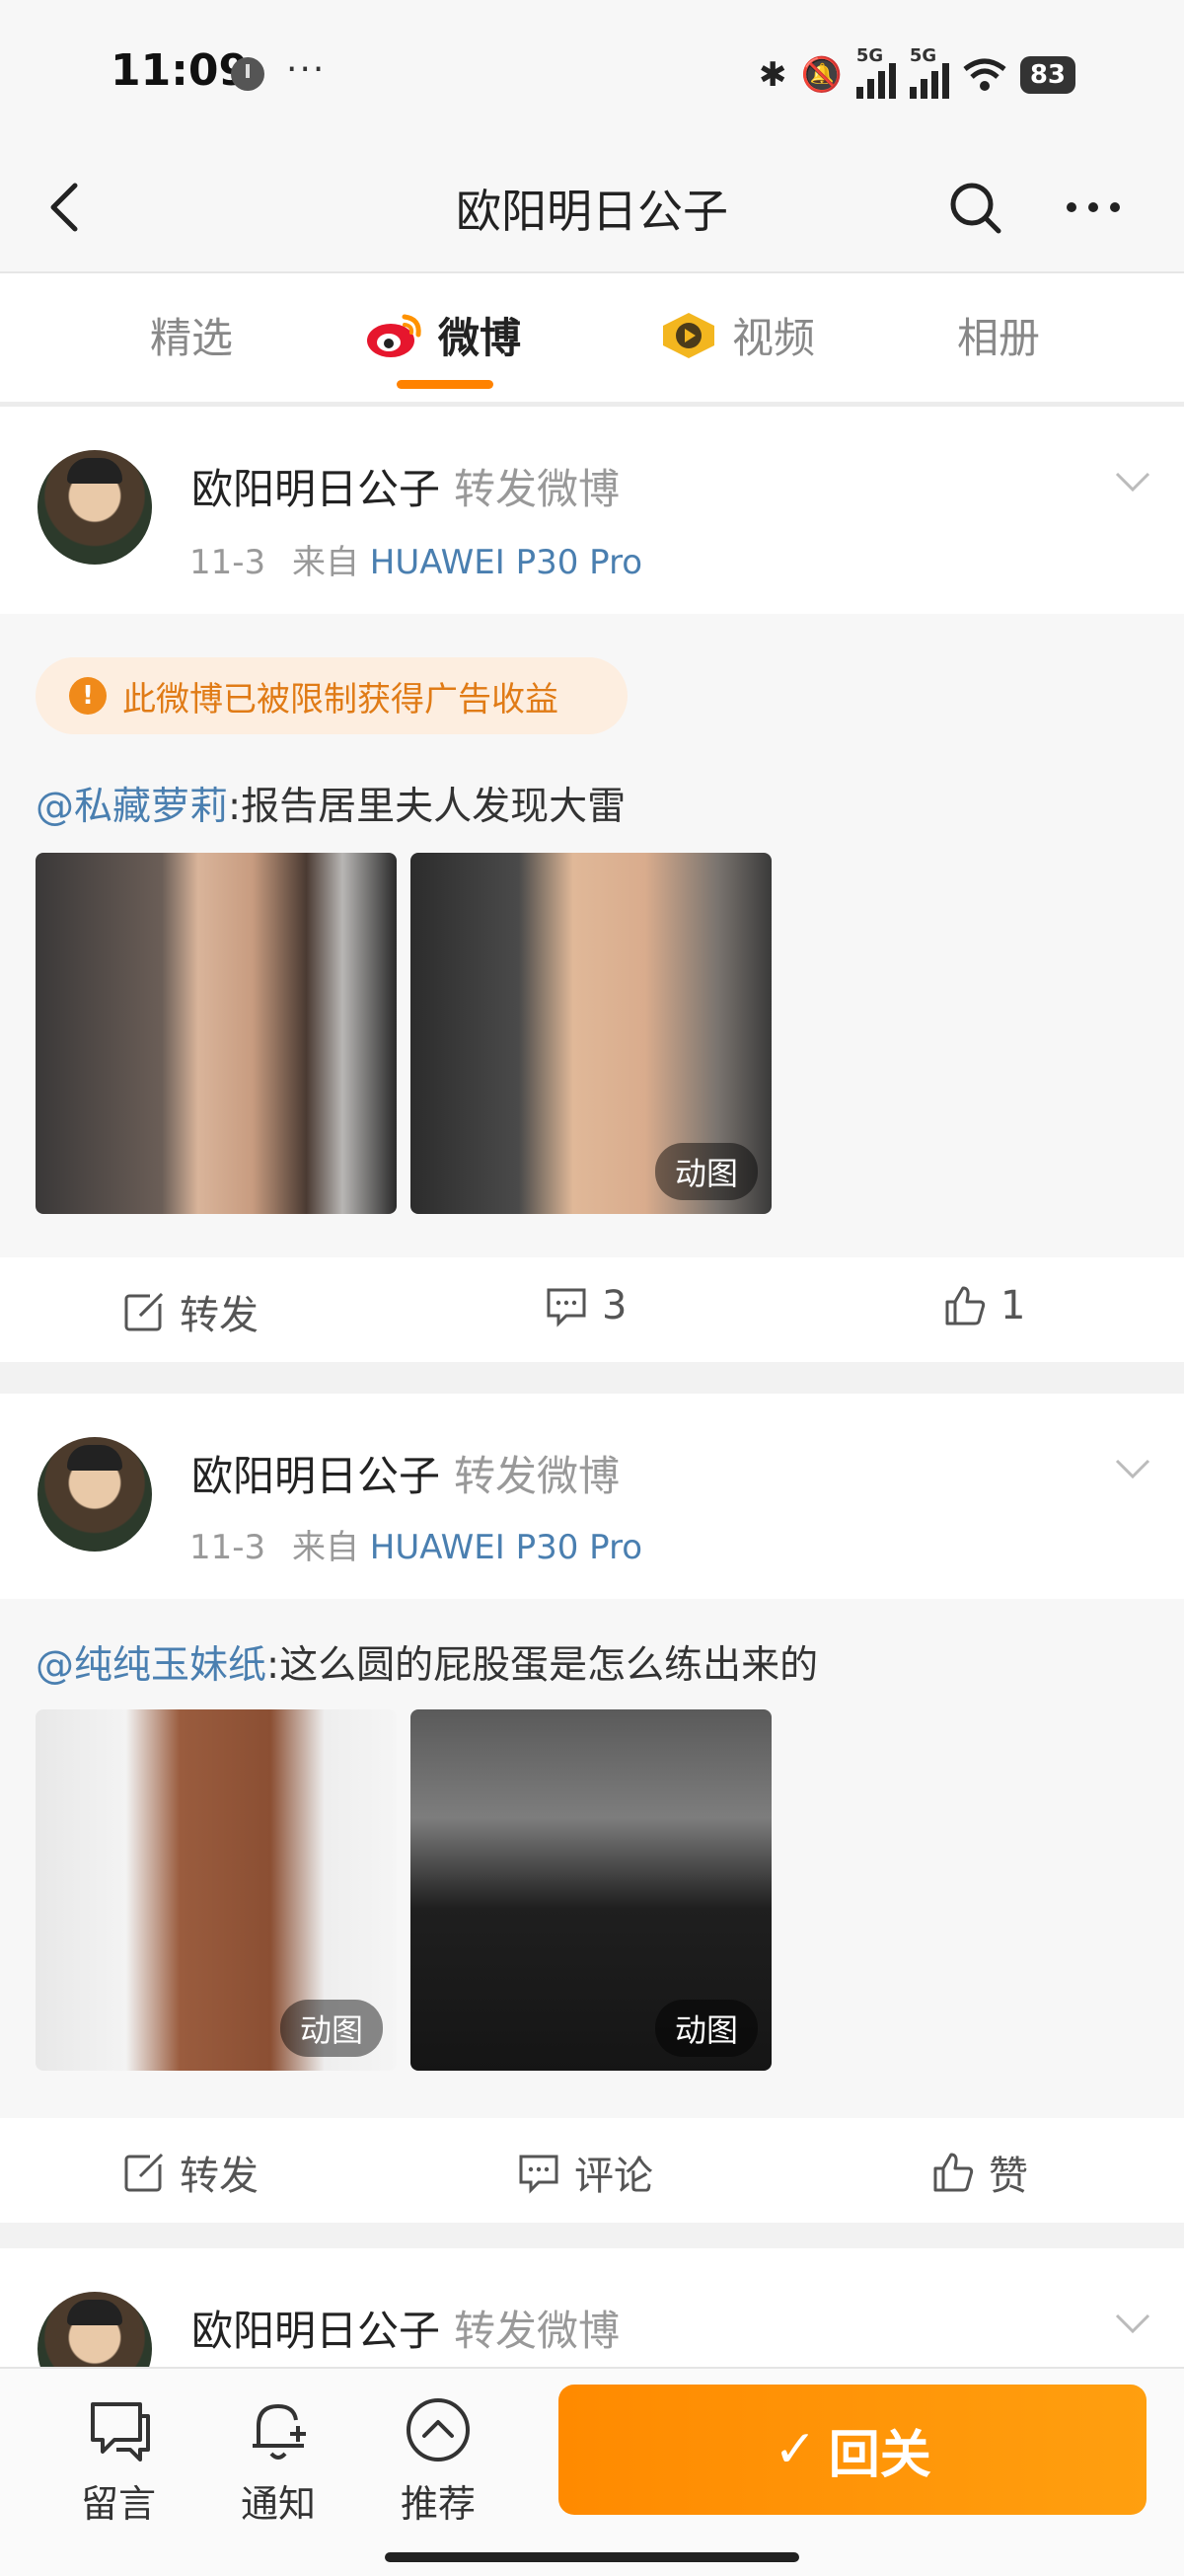 This screenshot has width=1184, height=2576. I want to click on notify-button: 通知, so click(278, 2459).